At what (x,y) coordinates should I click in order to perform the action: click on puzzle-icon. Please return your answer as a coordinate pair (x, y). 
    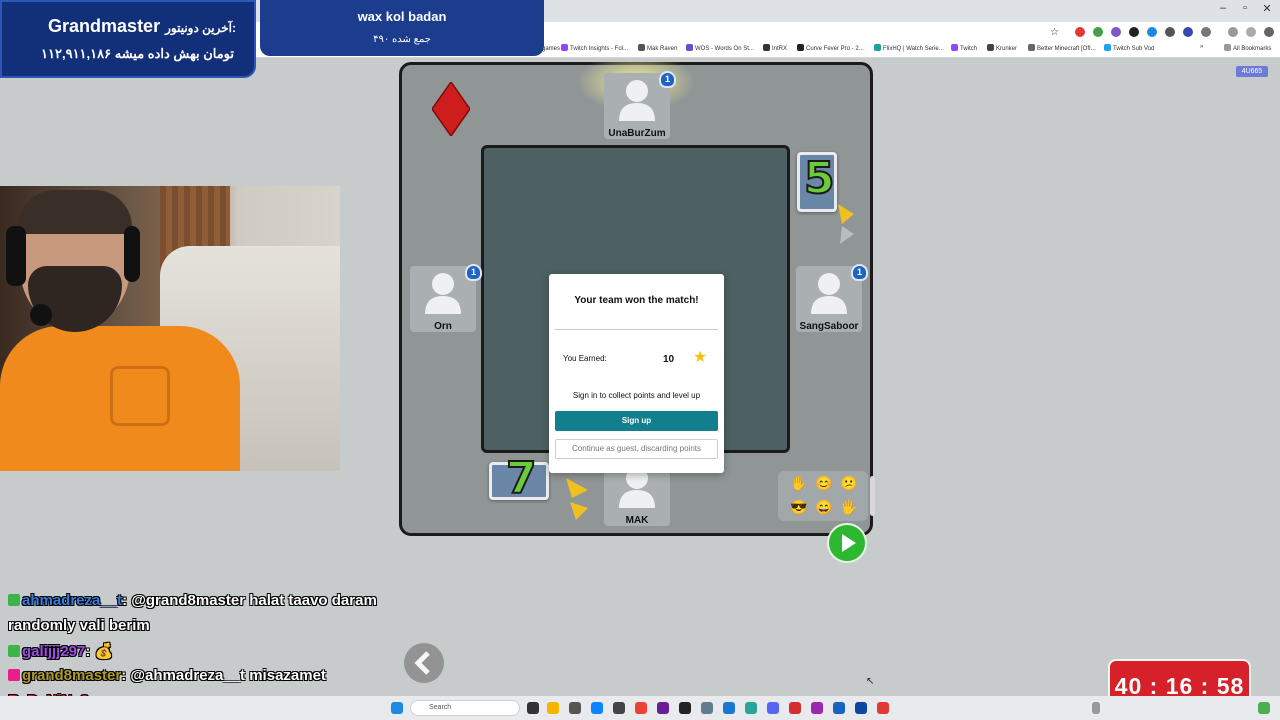
    Looking at the image, I should click on (1206, 32).